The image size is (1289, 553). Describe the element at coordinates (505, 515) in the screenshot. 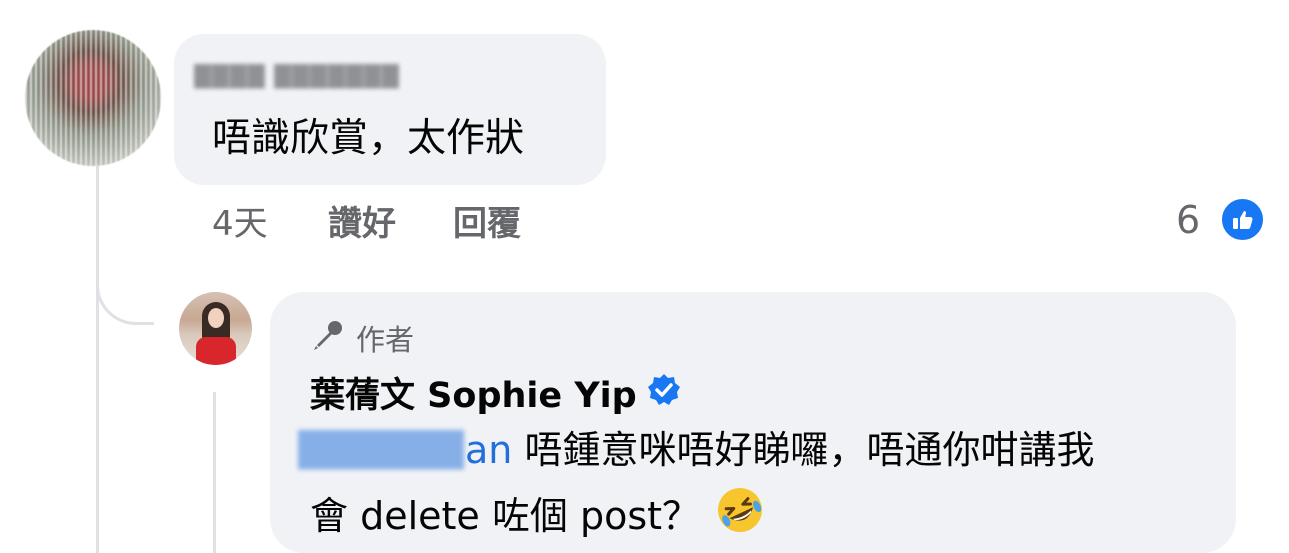

I see `reply-text-content-2: 會 delete 咗個 post？` at that location.